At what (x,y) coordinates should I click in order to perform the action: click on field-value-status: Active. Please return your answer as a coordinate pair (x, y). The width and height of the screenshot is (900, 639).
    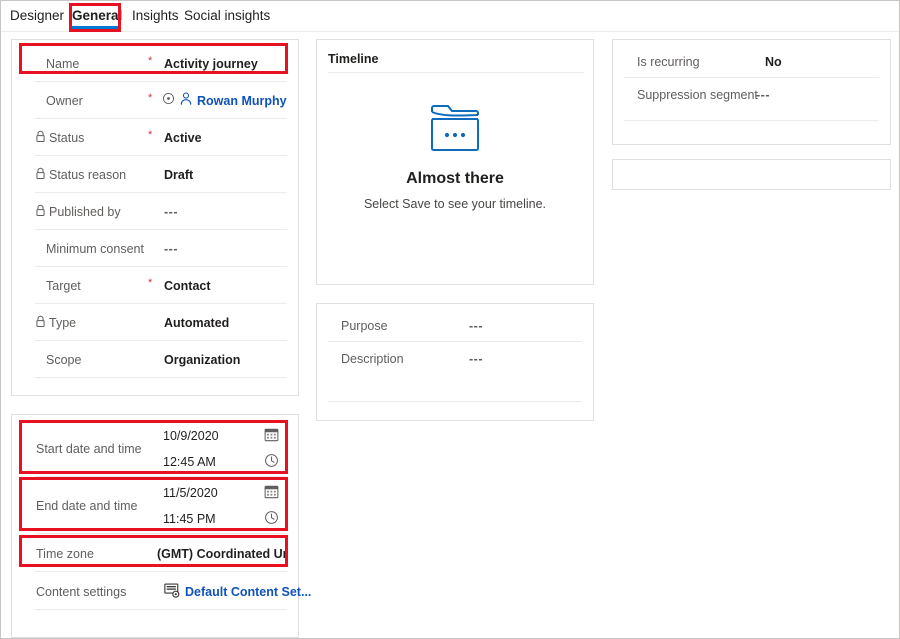
    Looking at the image, I should click on (183, 138).